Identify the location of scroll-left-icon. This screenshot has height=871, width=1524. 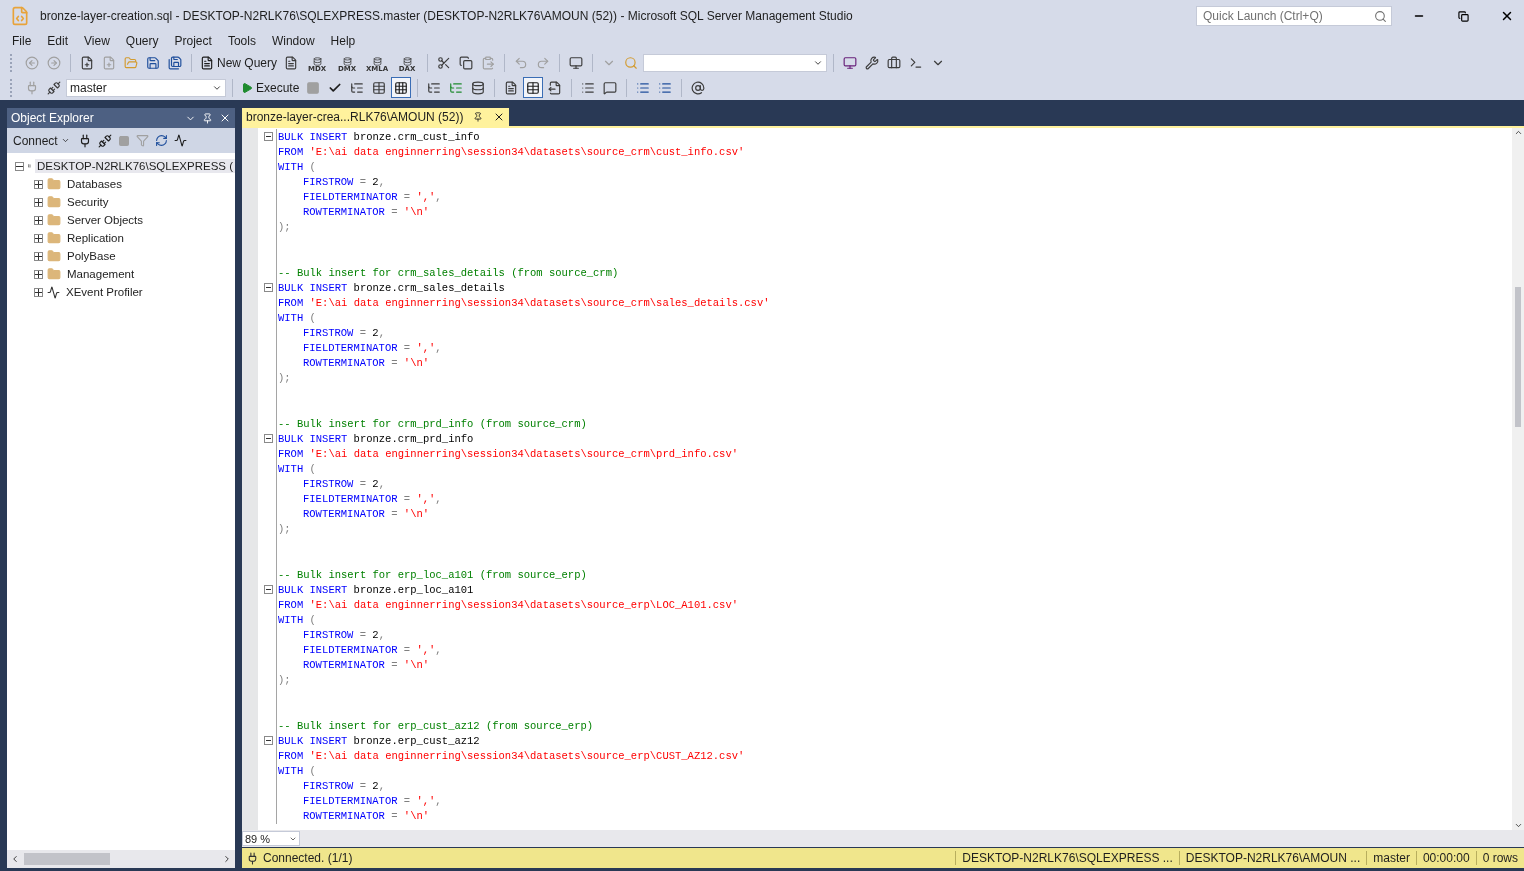
(15, 859).